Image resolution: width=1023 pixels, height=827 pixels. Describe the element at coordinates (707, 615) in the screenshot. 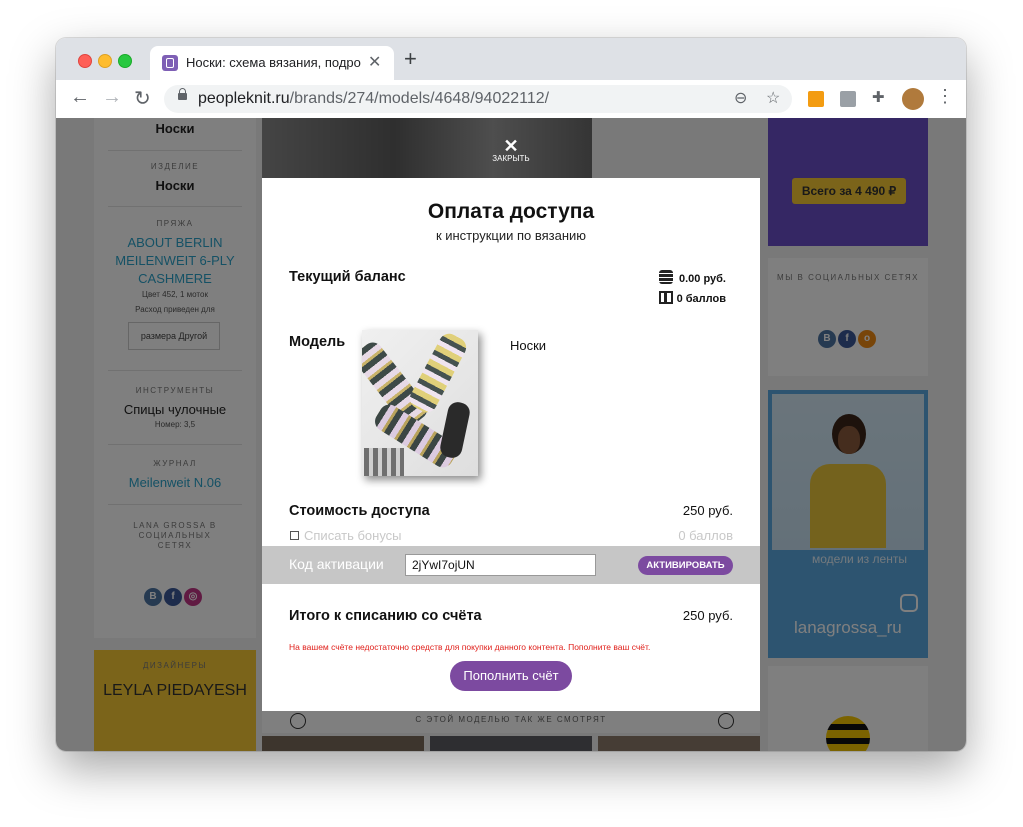

I see `total-value: 250 руб.` at that location.